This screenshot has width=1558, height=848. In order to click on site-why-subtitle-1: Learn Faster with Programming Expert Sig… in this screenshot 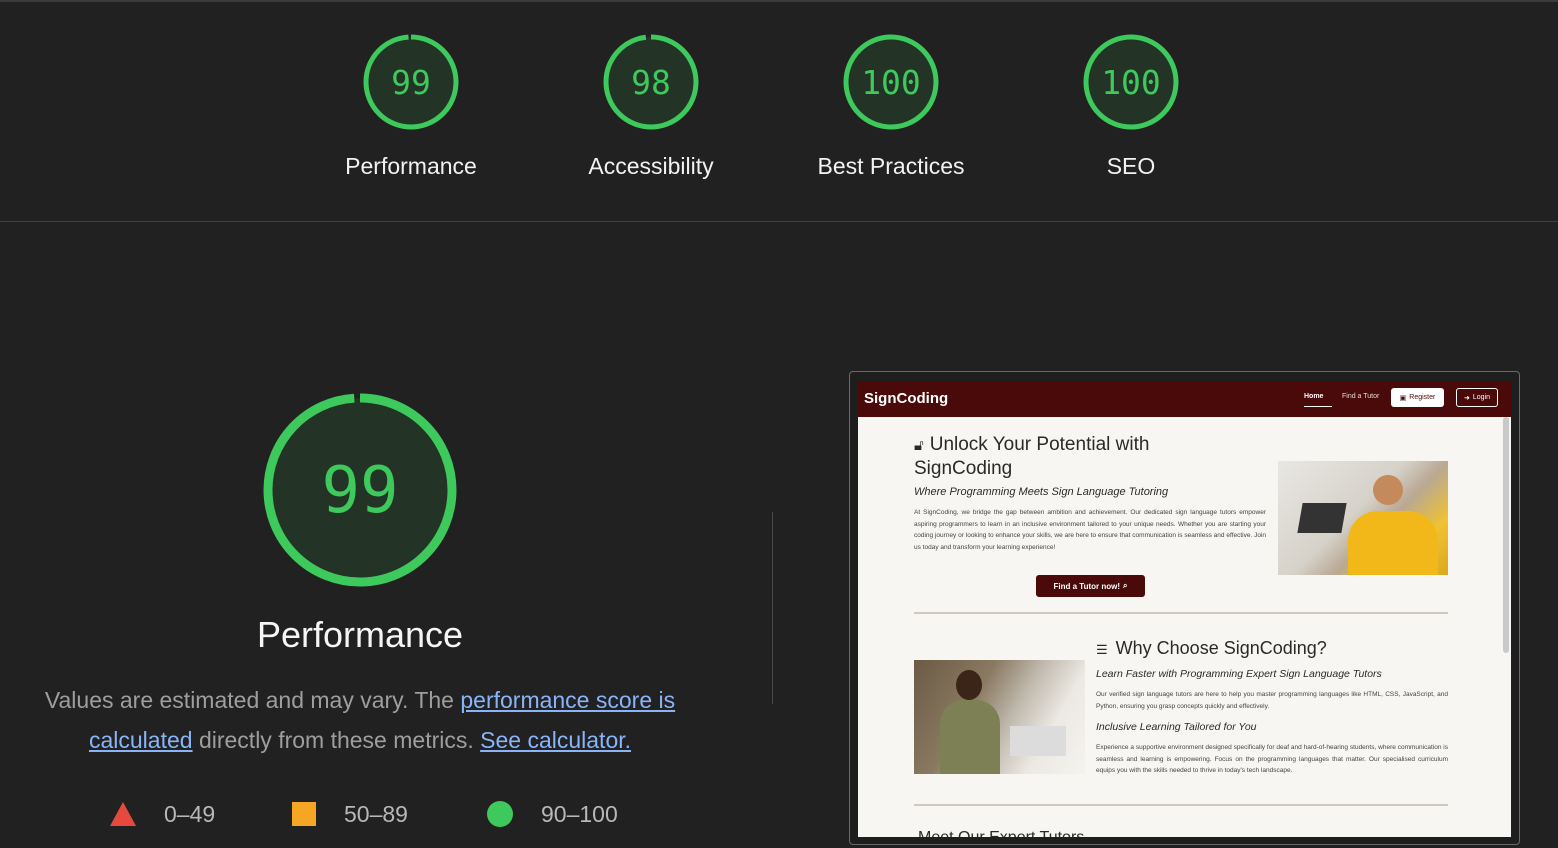, I will do `click(1239, 674)`.